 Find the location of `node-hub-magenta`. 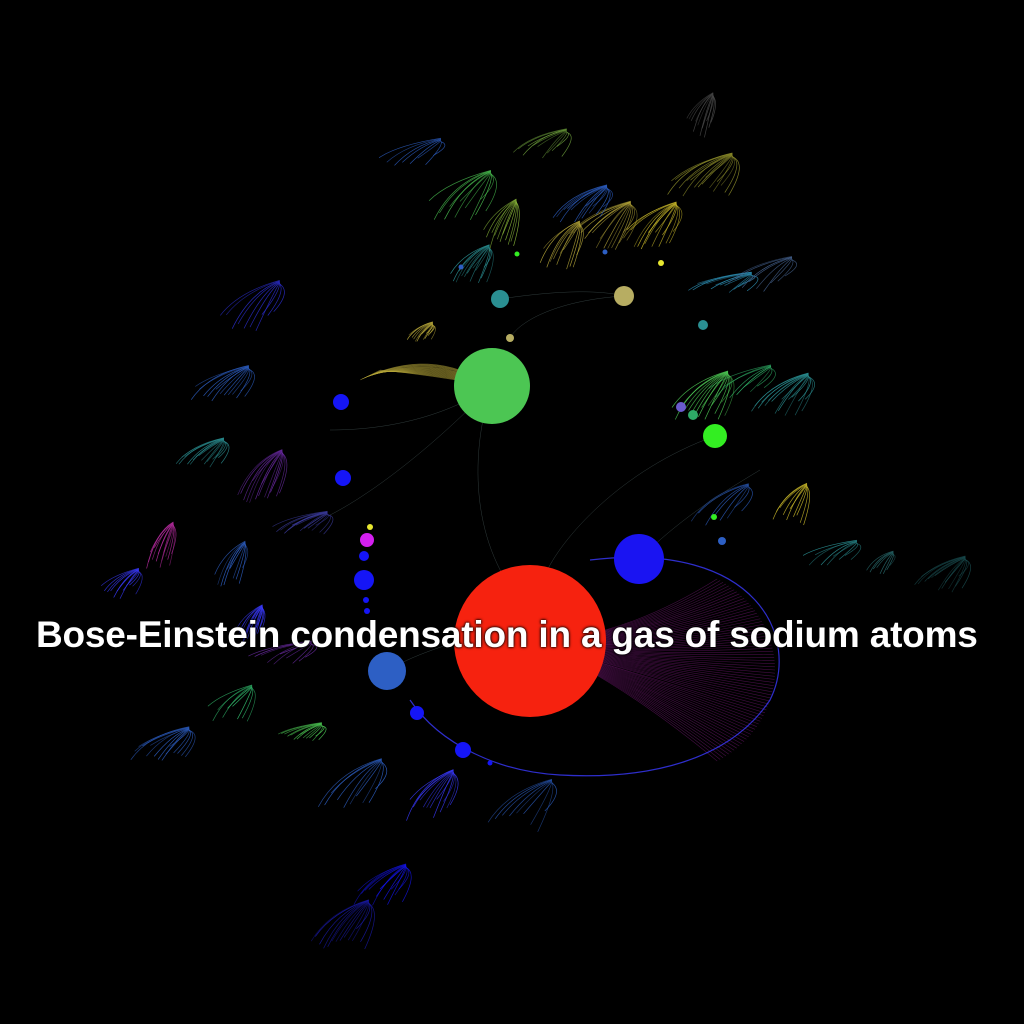

node-hub-magenta is located at coordinates (367, 540).